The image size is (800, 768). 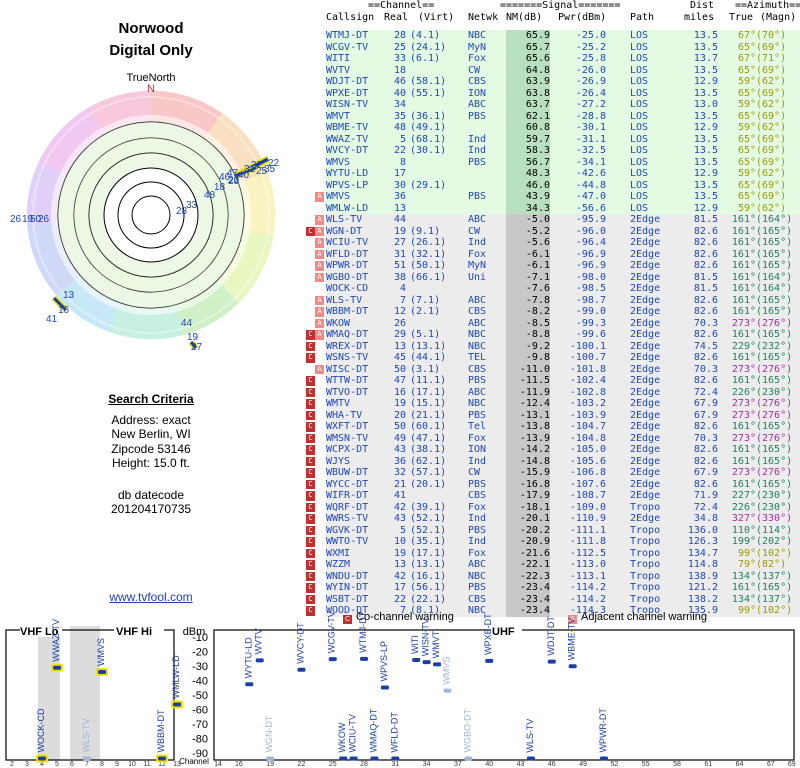 What do you see at coordinates (587, 357) in the screenshot?
I see `cell-pwr: -100.7` at bounding box center [587, 357].